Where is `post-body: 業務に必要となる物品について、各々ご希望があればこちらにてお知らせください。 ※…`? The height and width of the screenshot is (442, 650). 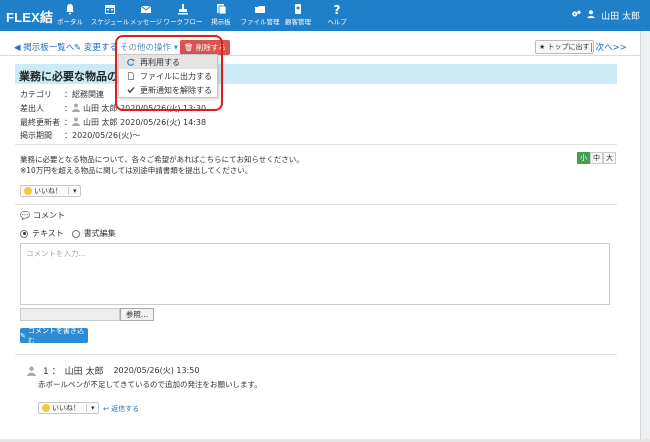
post-body: 業務に必要となる物品について、各々ご希望があればこちらにてお知らせください。 ※… is located at coordinates (162, 165).